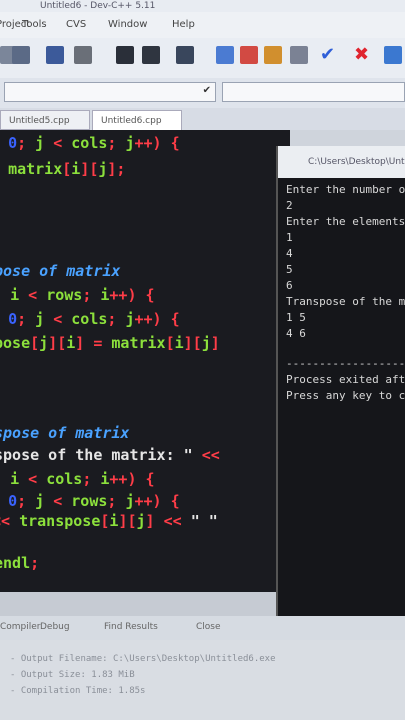 This screenshot has height=720, width=405. I want to click on grid-icon, so click(225, 55).